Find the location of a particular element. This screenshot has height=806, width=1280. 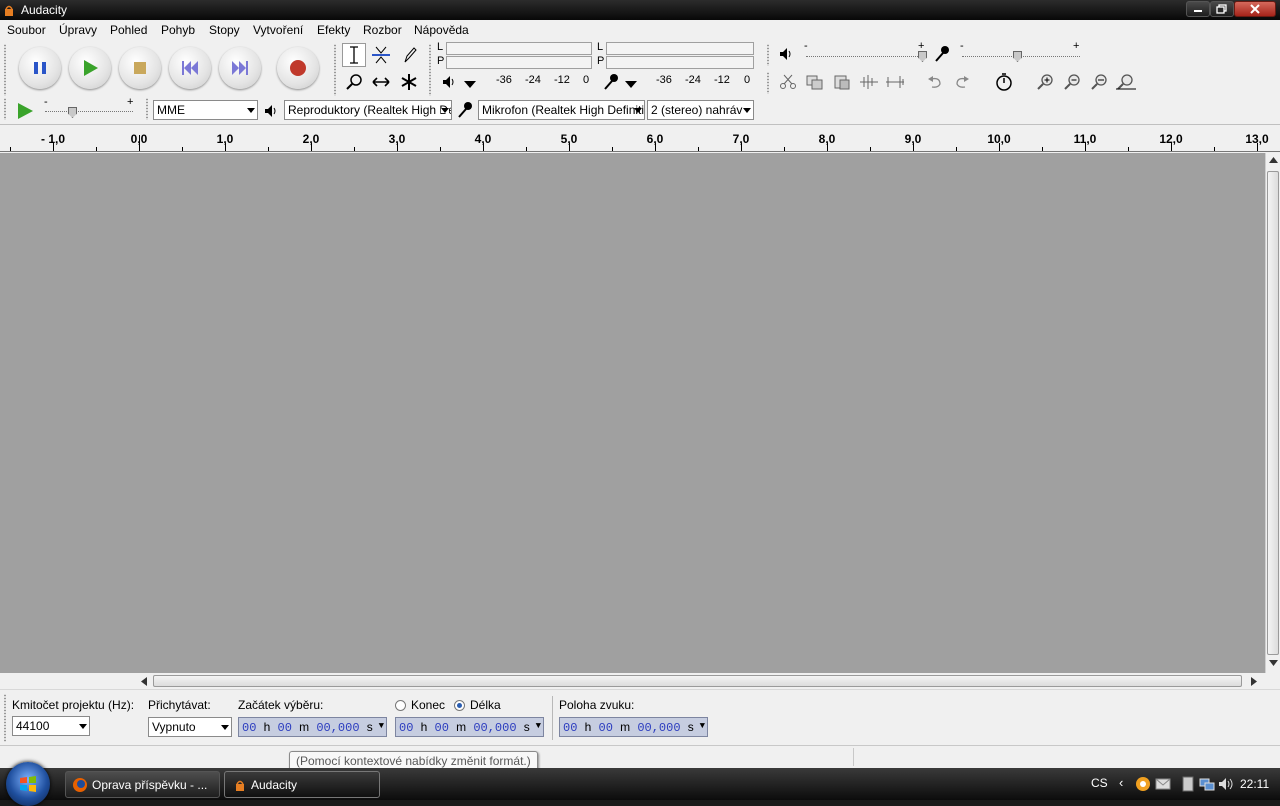

envelope-tool is located at coordinates (381, 55).